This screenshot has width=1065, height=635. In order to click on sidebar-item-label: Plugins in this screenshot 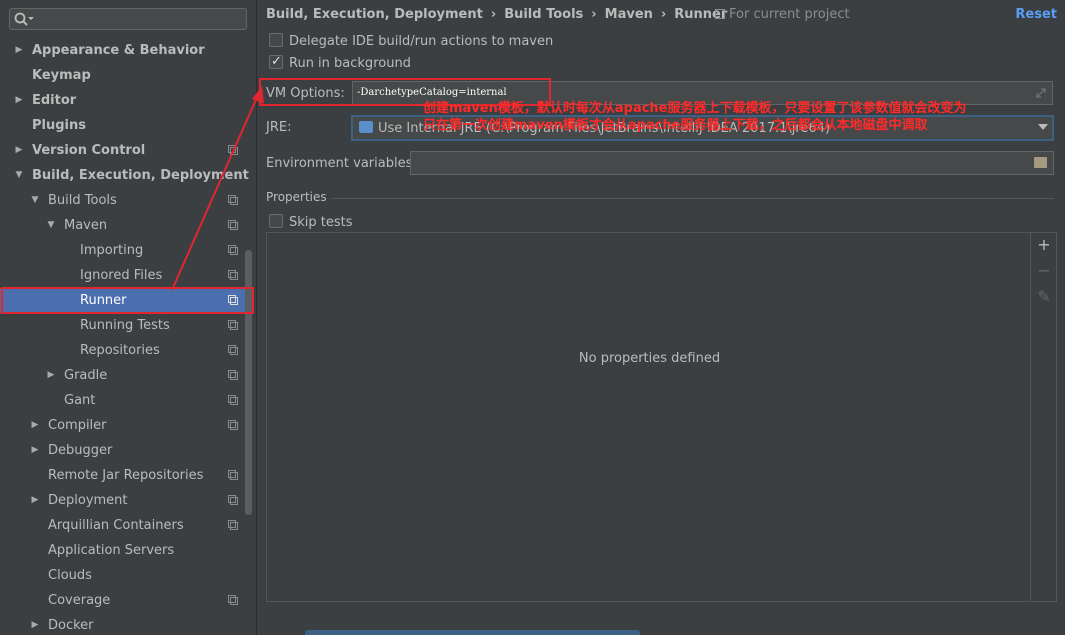, I will do `click(59, 125)`.